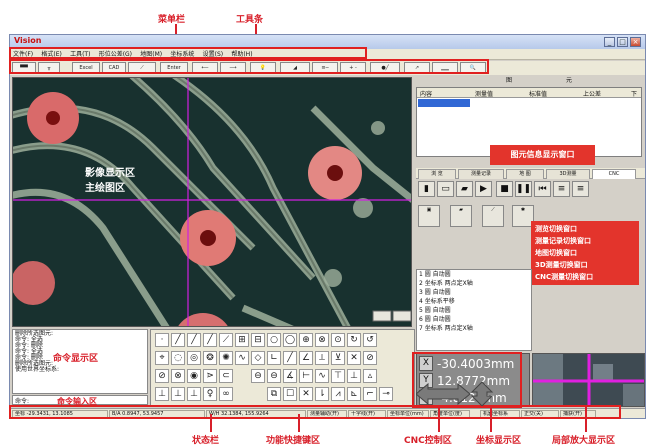 Image resolution: width=656 pixels, height=446 pixels. I want to click on tool-r-icon: ⋗, so click(210, 376).